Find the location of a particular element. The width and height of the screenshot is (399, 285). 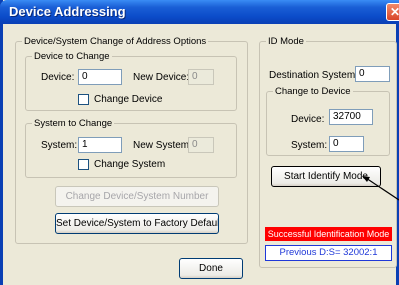

device-label: Device: is located at coordinates (58, 77).